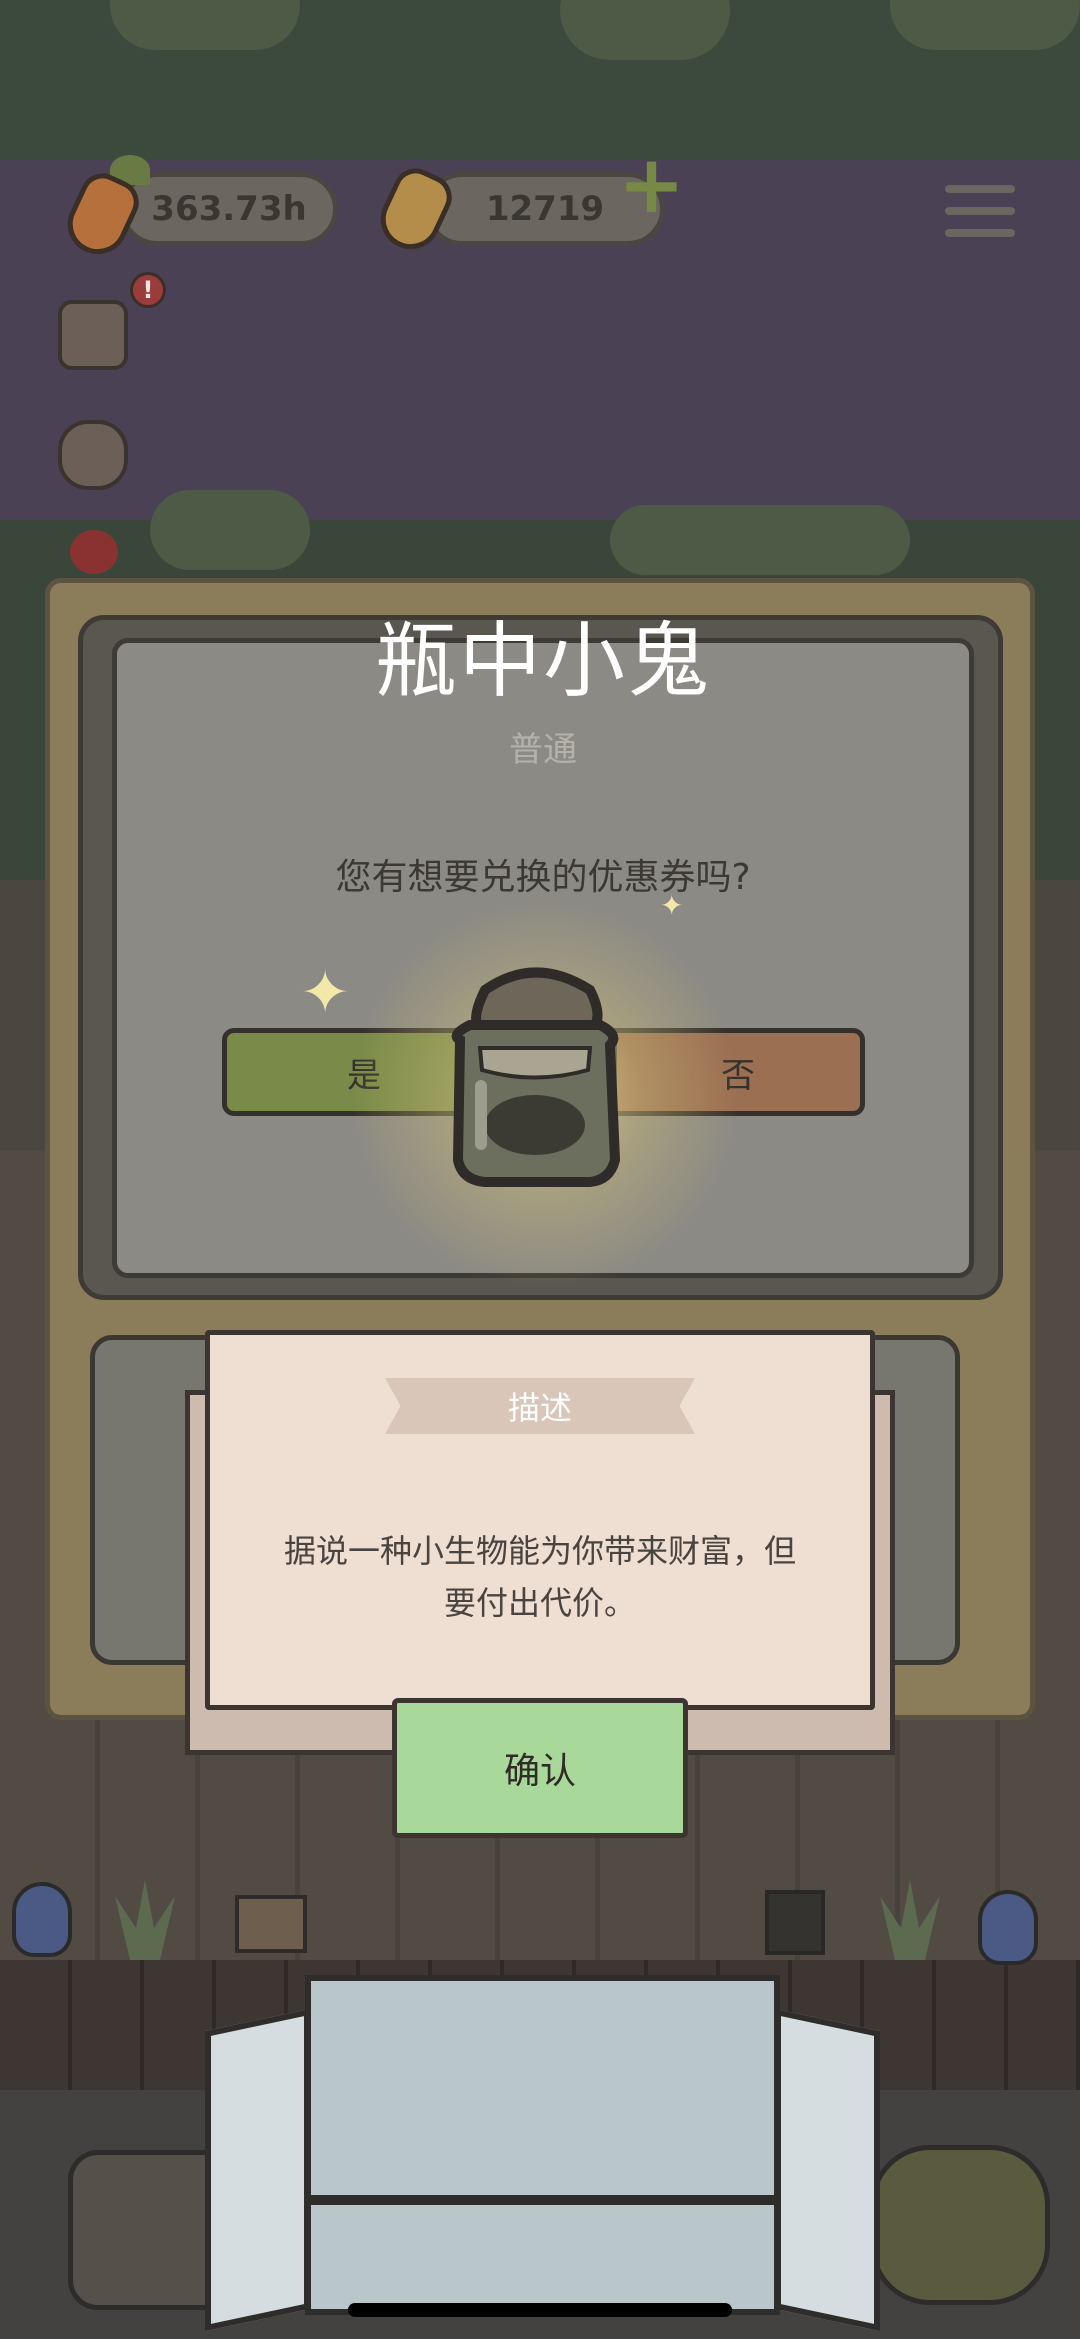  I want to click on apple-icon, so click(94, 552).